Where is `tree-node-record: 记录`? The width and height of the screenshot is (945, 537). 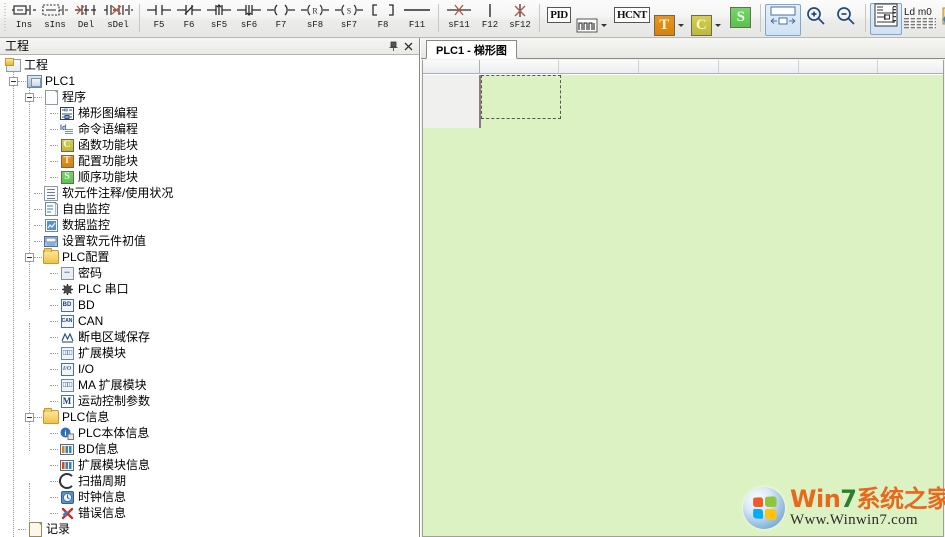
tree-node-record: 记录 is located at coordinates (209, 529).